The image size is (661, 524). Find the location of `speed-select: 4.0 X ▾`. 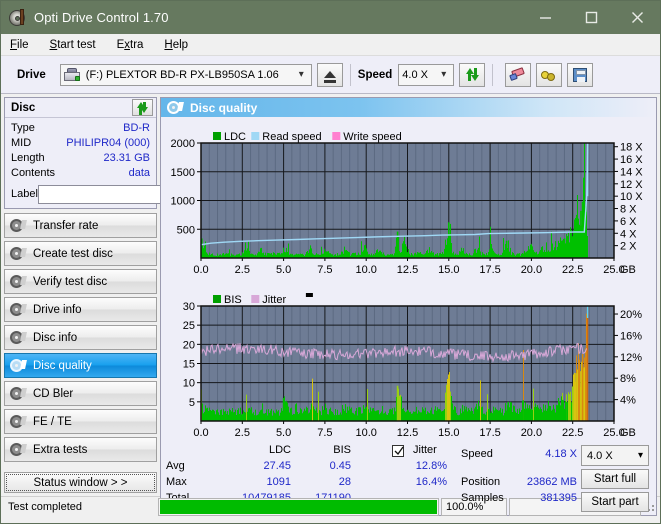

speed-select: 4.0 X ▾ is located at coordinates (426, 74).